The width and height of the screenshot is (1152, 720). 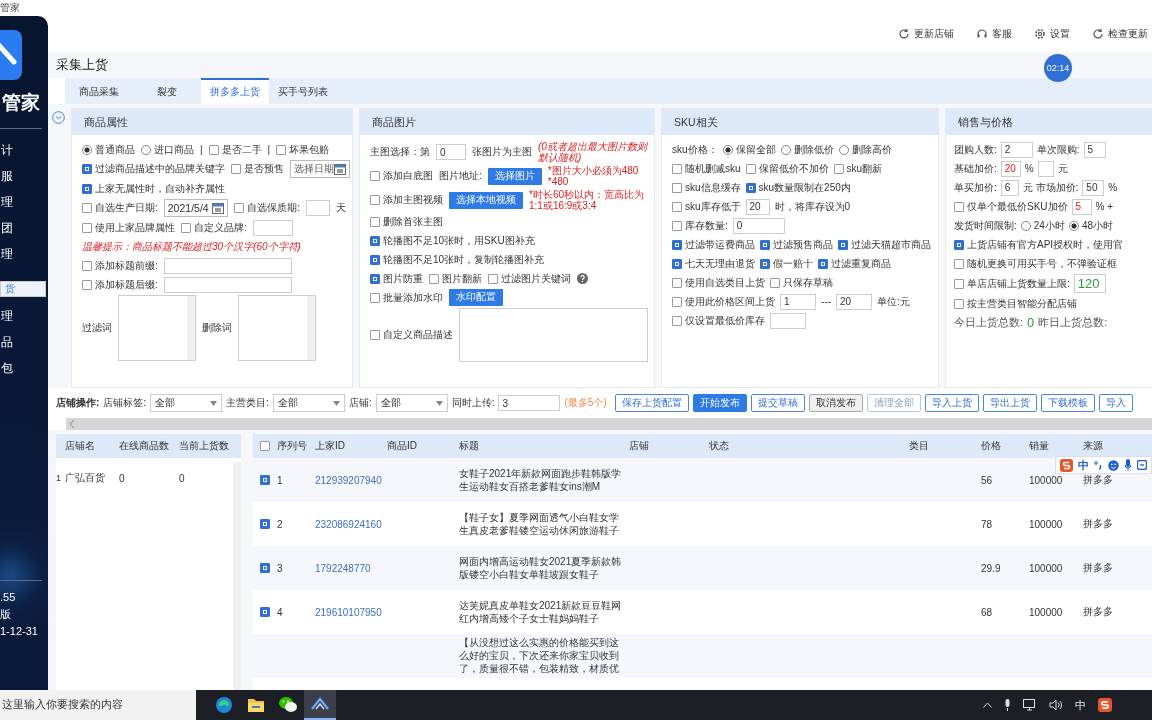 I want to click on checkbox: 过滤预售商品, so click(x=796, y=244).